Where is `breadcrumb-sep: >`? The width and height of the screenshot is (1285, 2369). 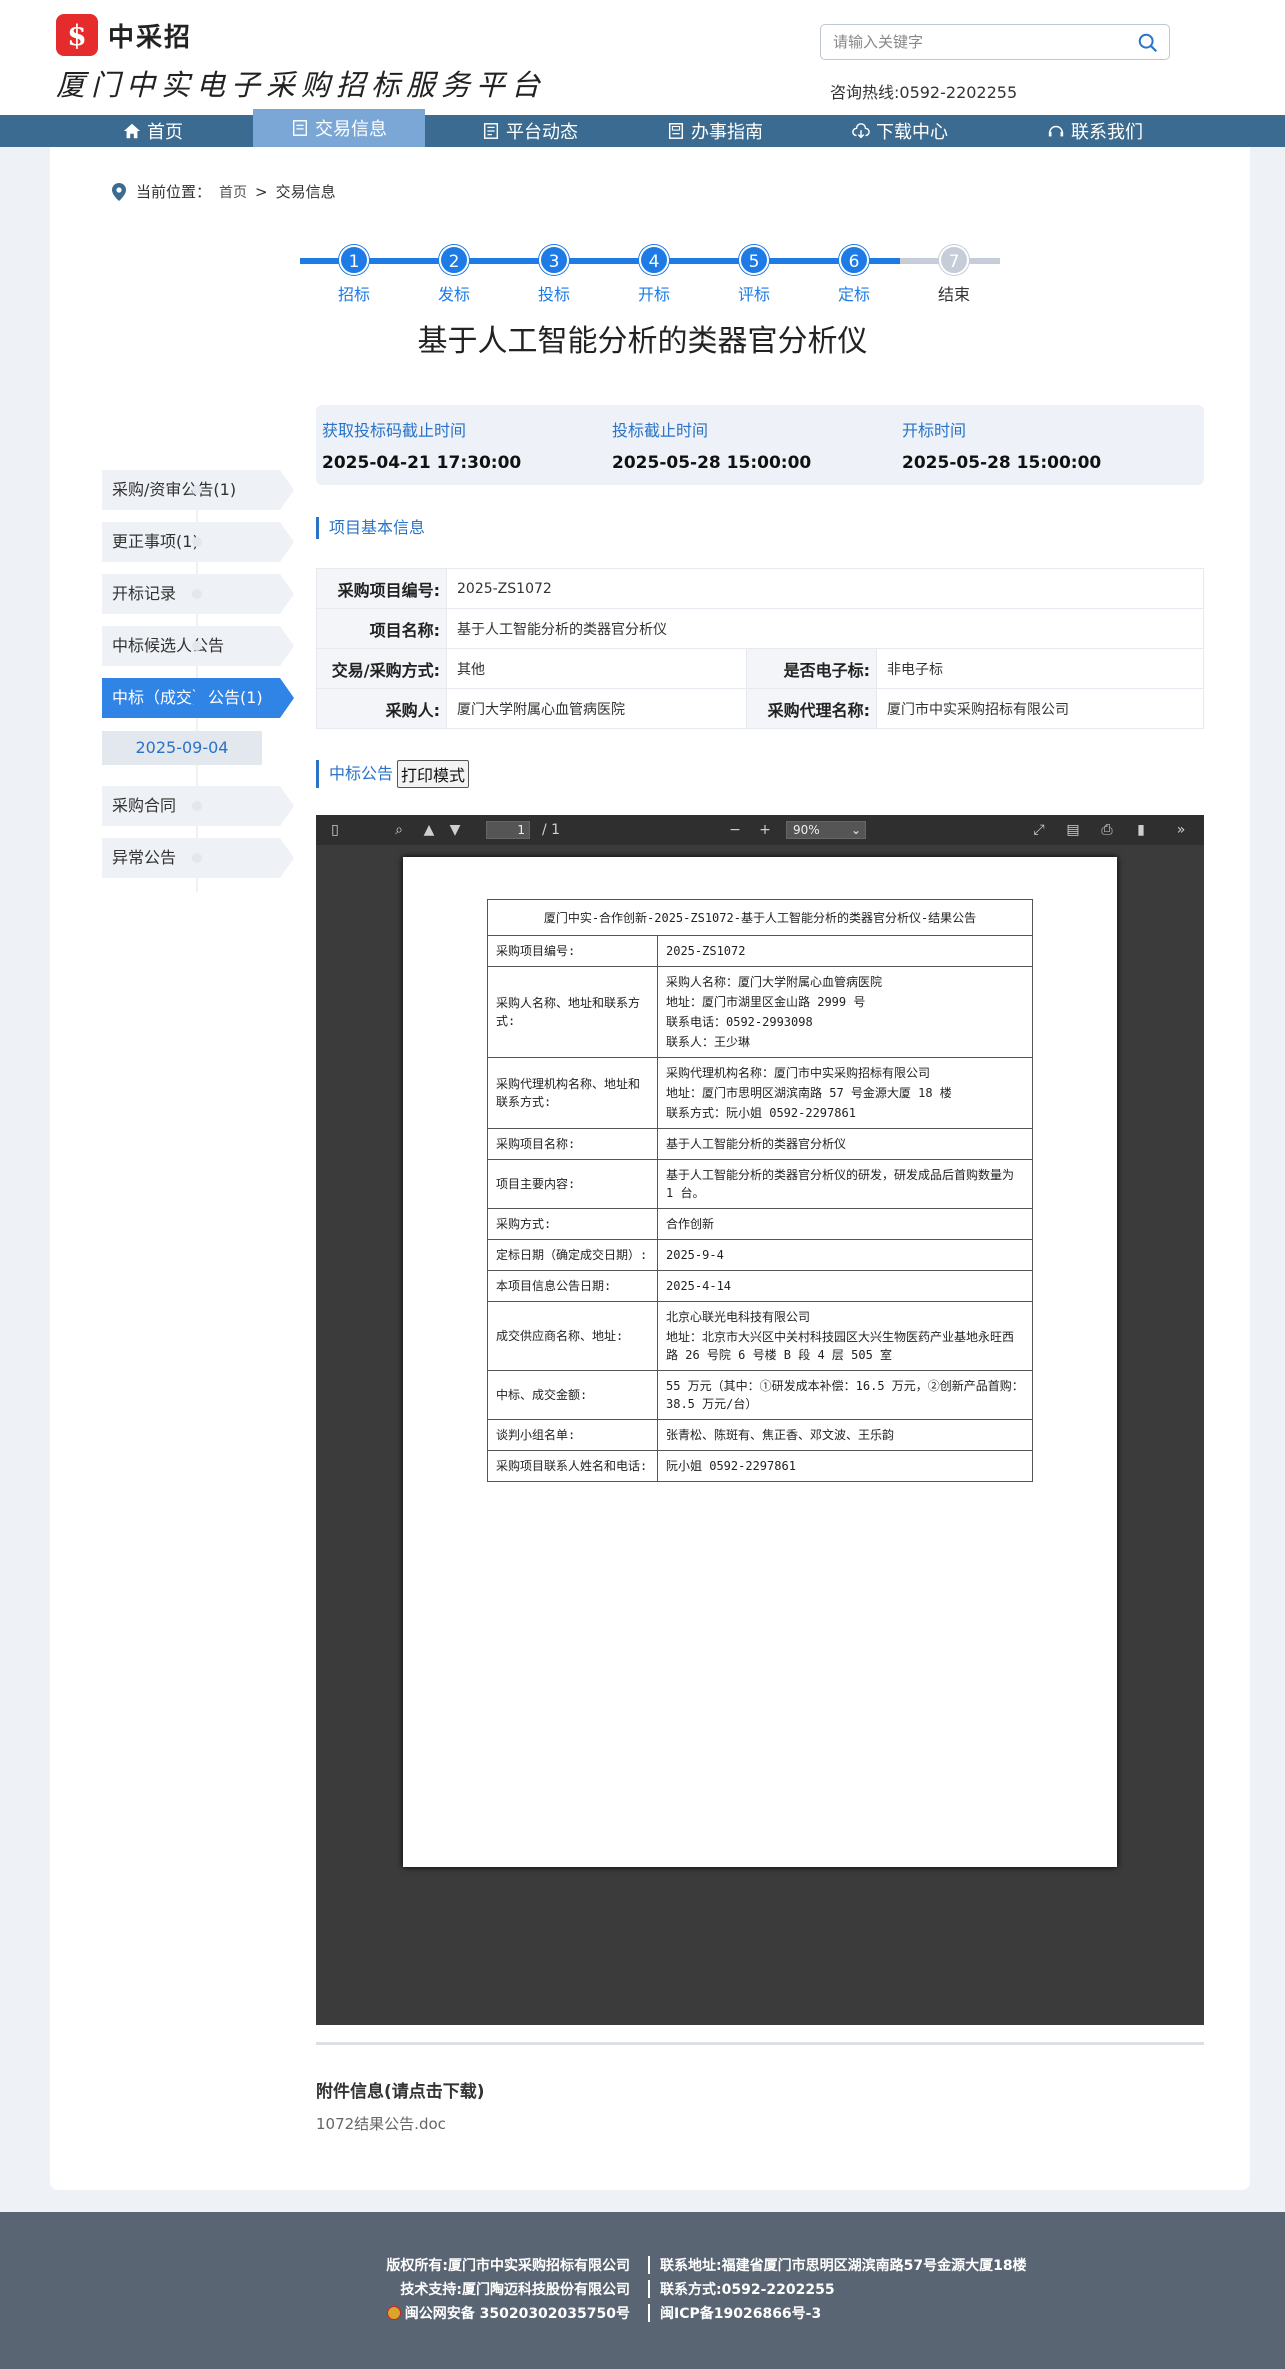 breadcrumb-sep: > is located at coordinates (261, 191).